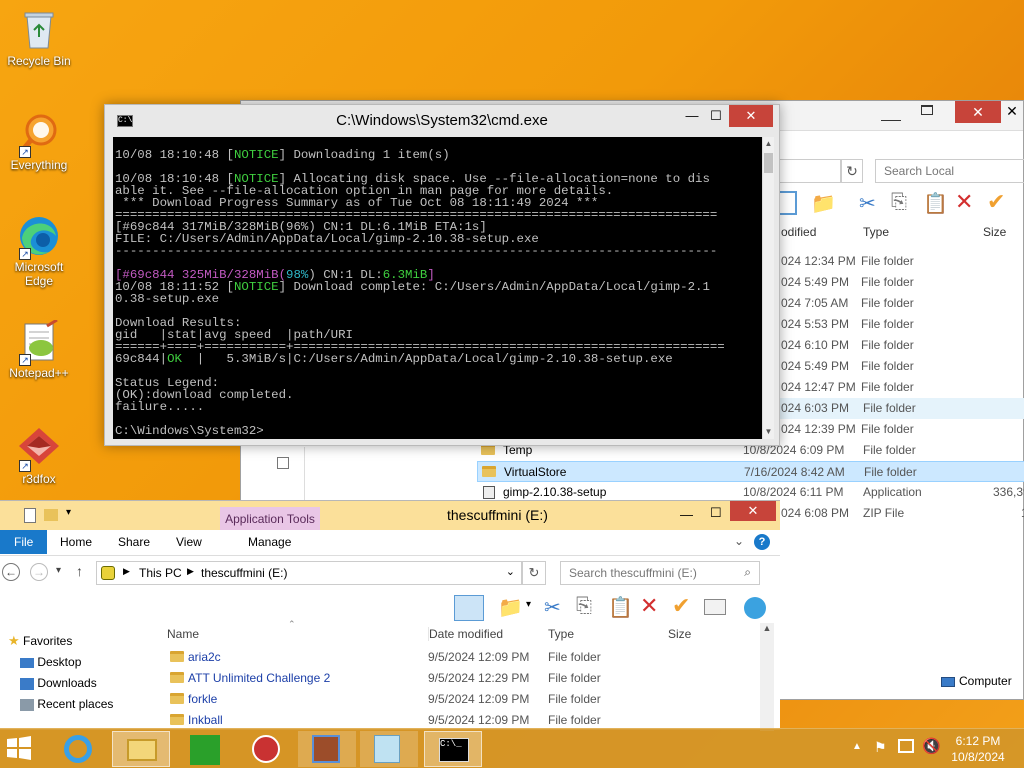  What do you see at coordinates (976, 681) in the screenshot?
I see `status-computer: Computer` at bounding box center [976, 681].